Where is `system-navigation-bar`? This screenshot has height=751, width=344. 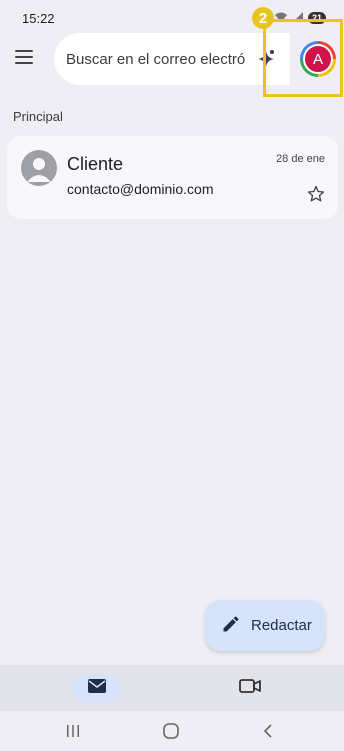 system-navigation-bar is located at coordinates (172, 731).